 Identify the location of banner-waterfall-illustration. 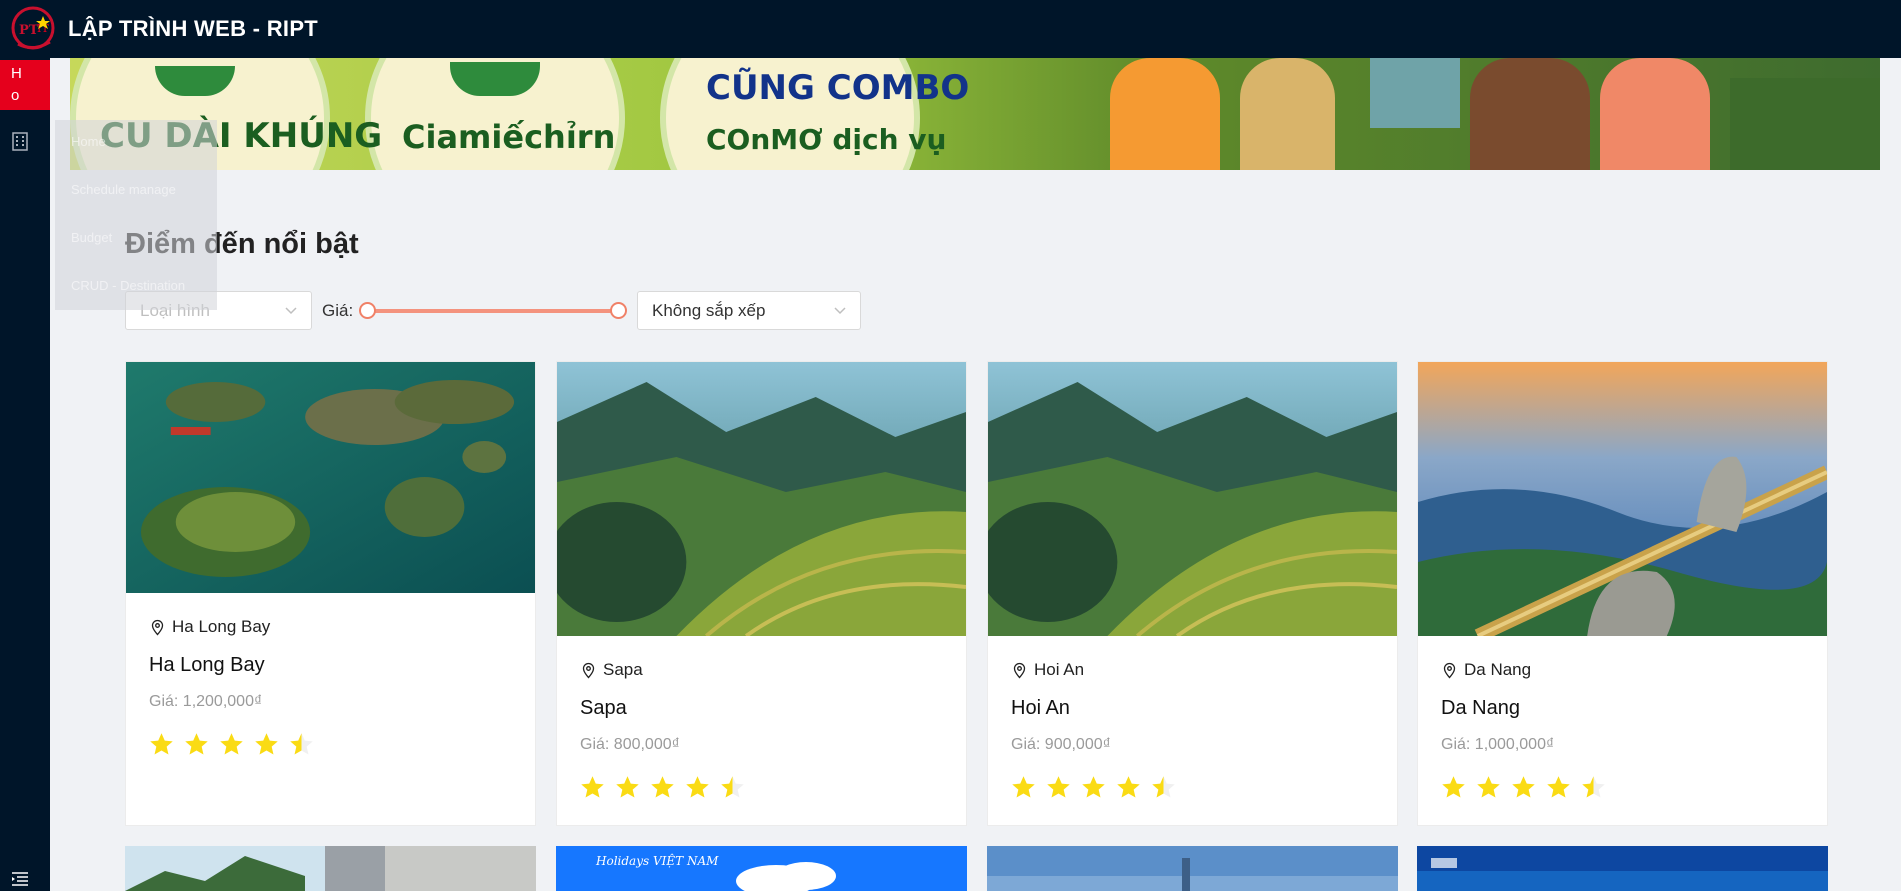
(1415, 93).